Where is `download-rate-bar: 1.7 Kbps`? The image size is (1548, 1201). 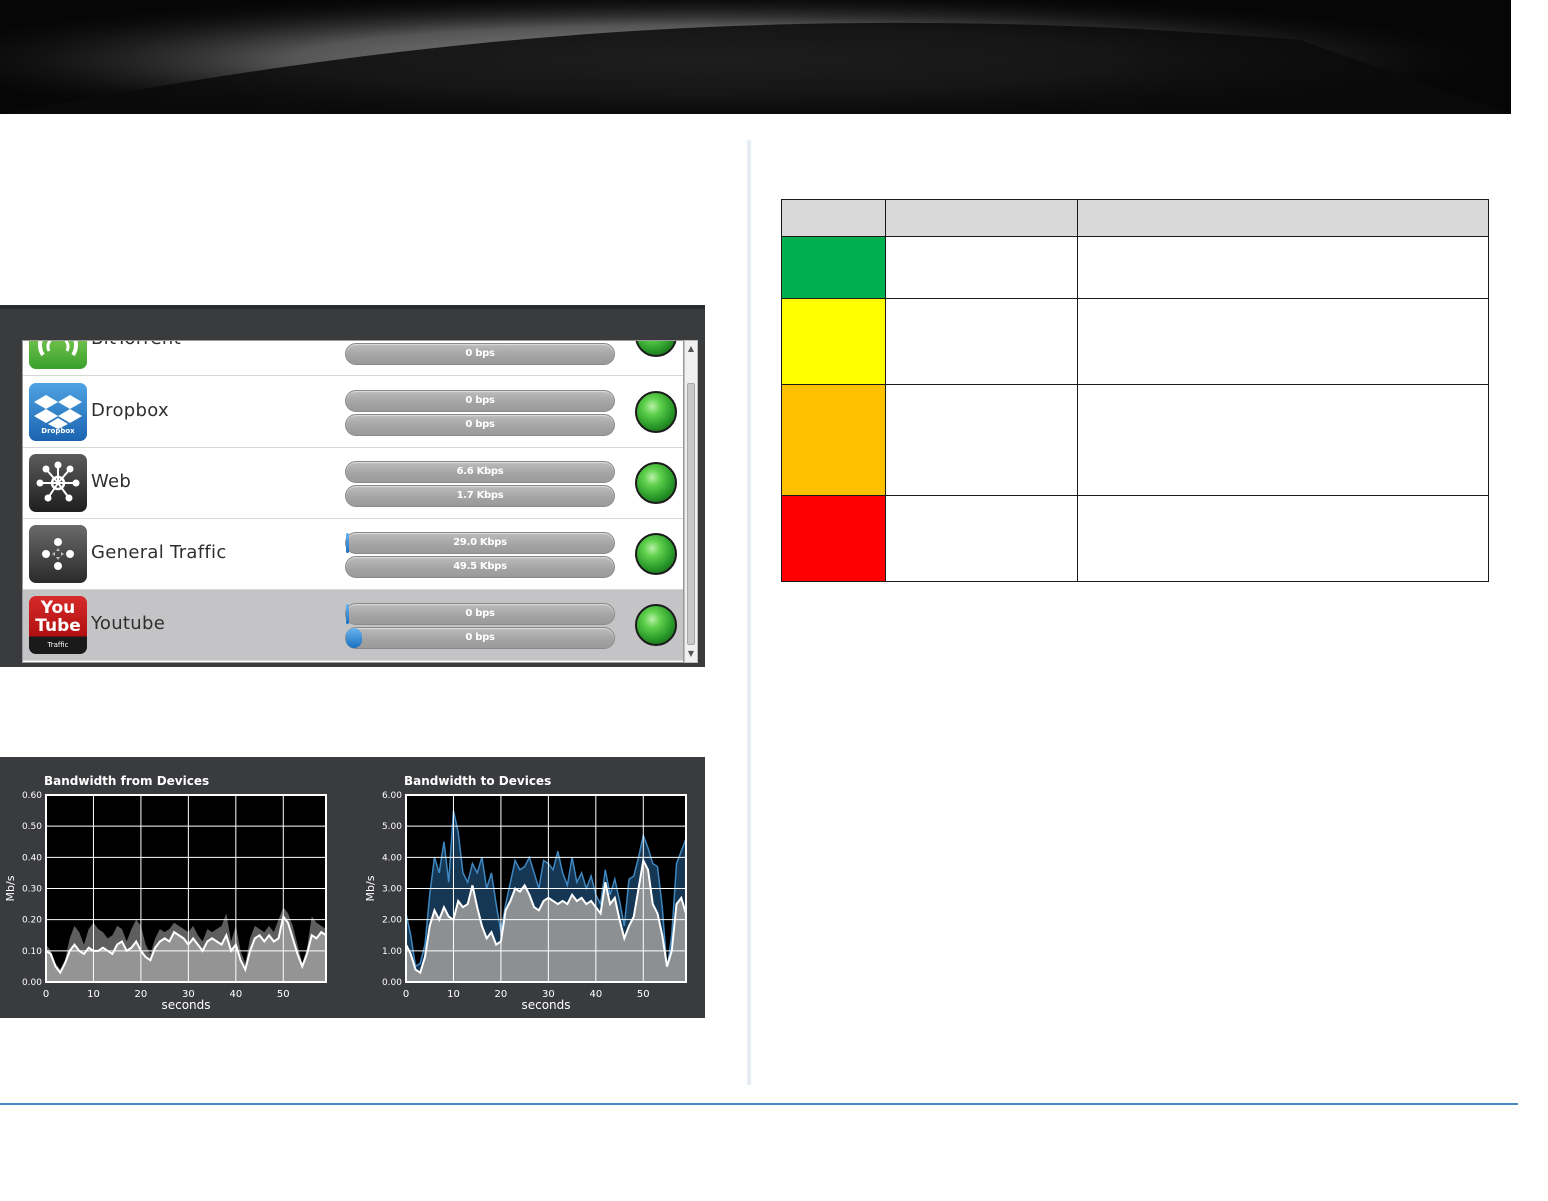 download-rate-bar: 1.7 Kbps is located at coordinates (480, 496).